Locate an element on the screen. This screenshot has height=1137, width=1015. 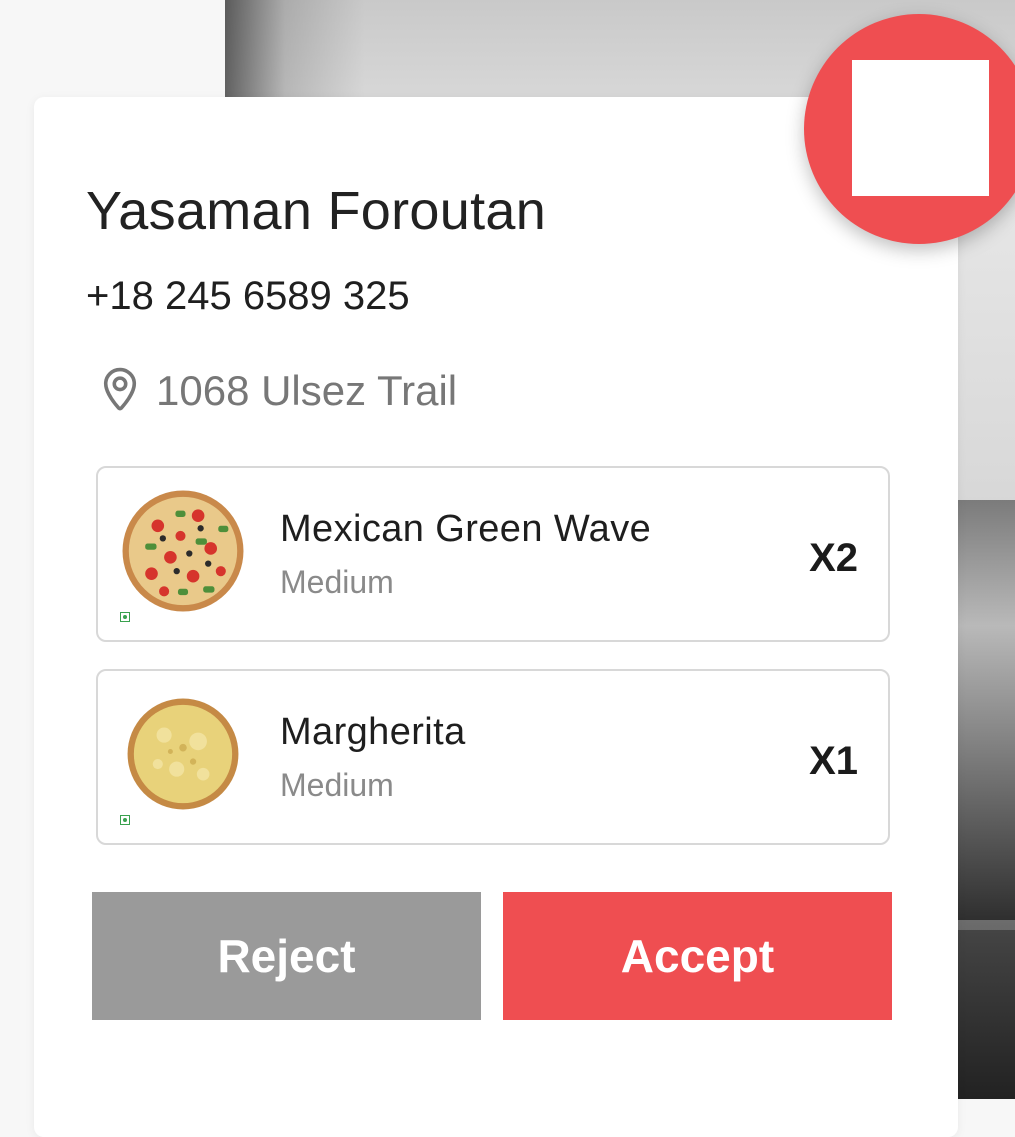
order-item: Margherita Medium X1 is located at coordinates (493, 757).